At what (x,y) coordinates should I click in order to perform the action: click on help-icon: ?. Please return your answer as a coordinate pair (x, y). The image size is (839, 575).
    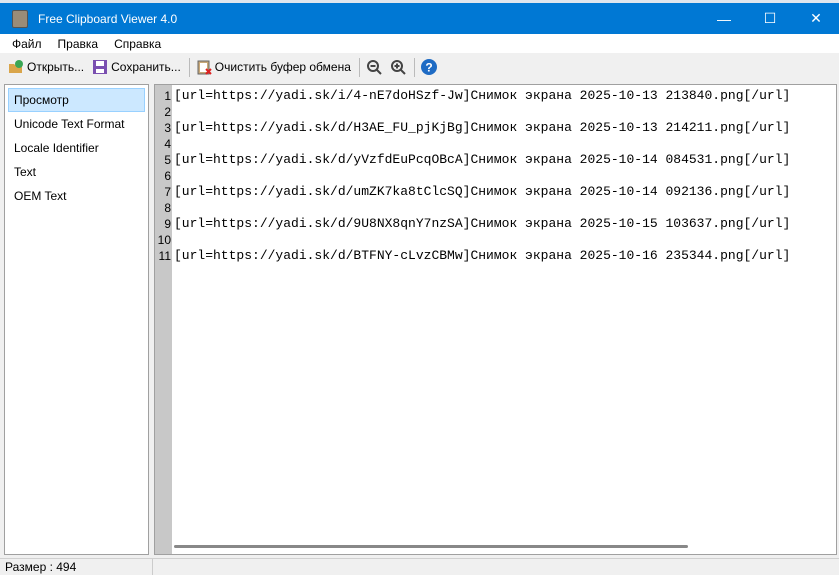
    Looking at the image, I should click on (428, 67).